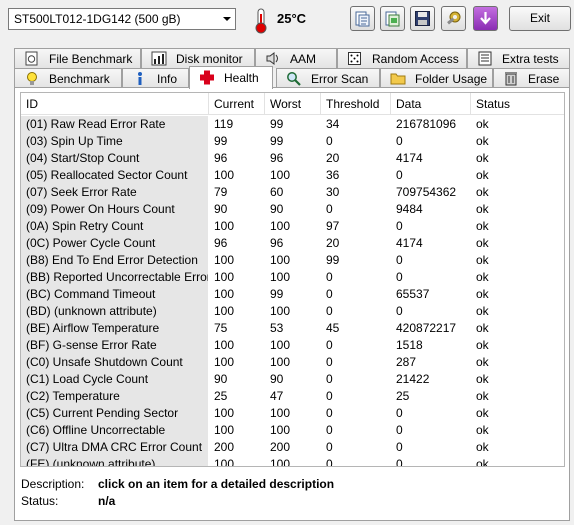 This screenshot has height=525, width=574. I want to click on info-icon, so click(140, 78).